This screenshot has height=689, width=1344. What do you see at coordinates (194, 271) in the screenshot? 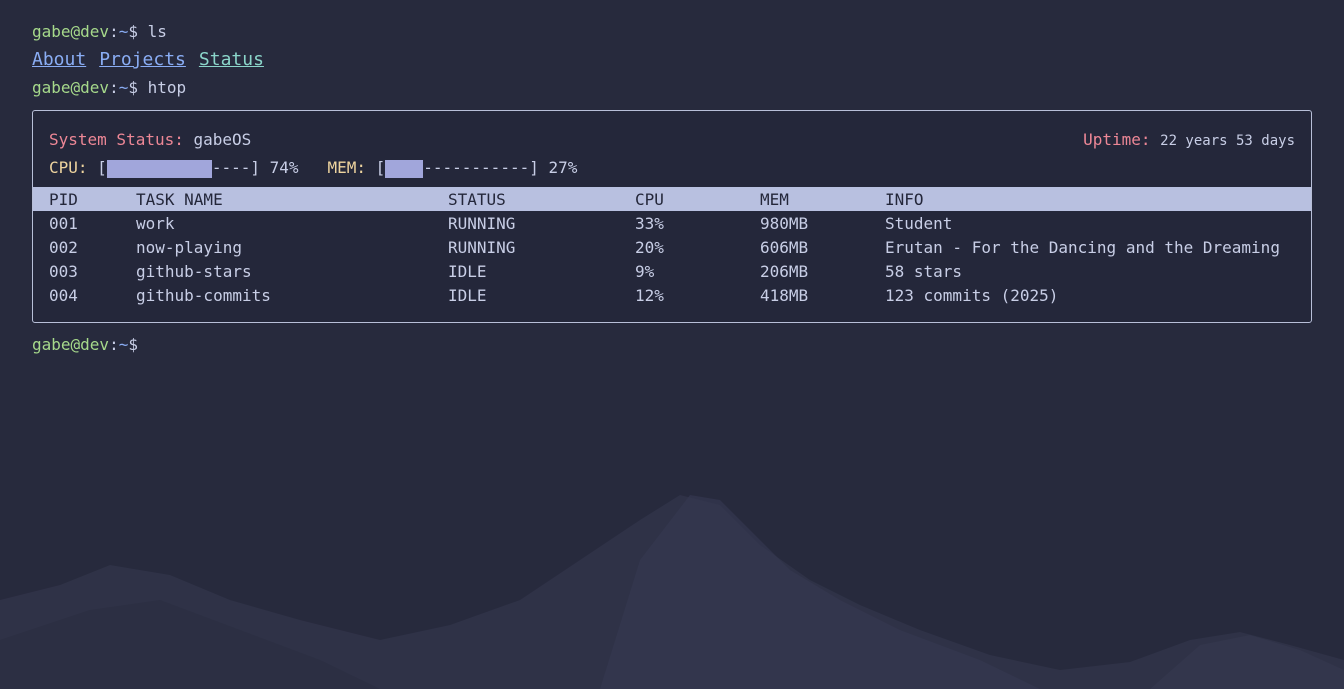
I see `cell-task-name: github-stars` at bounding box center [194, 271].